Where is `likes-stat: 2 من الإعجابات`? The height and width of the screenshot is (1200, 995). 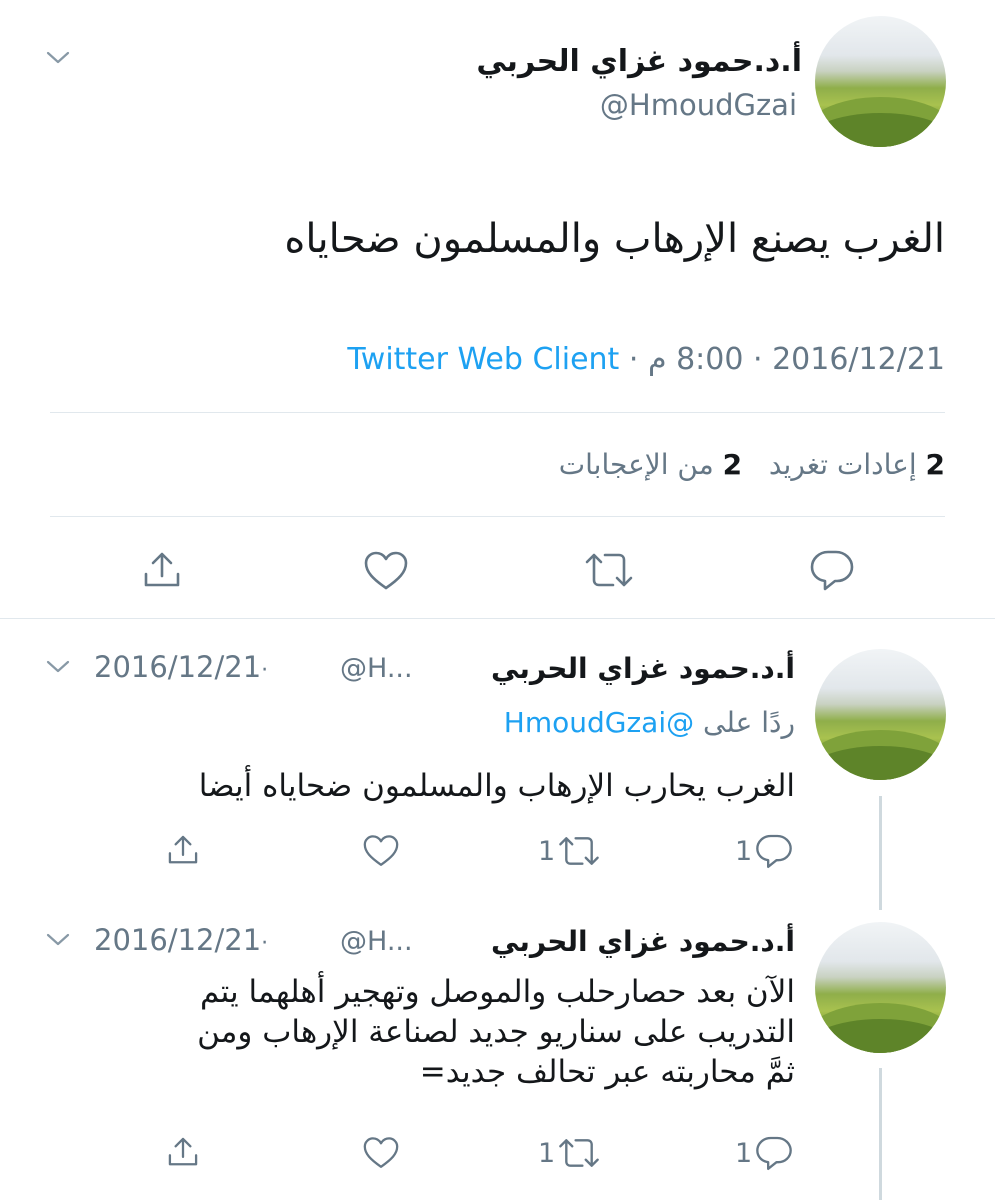 likes-stat: 2 من الإعجابات is located at coordinates (650, 464).